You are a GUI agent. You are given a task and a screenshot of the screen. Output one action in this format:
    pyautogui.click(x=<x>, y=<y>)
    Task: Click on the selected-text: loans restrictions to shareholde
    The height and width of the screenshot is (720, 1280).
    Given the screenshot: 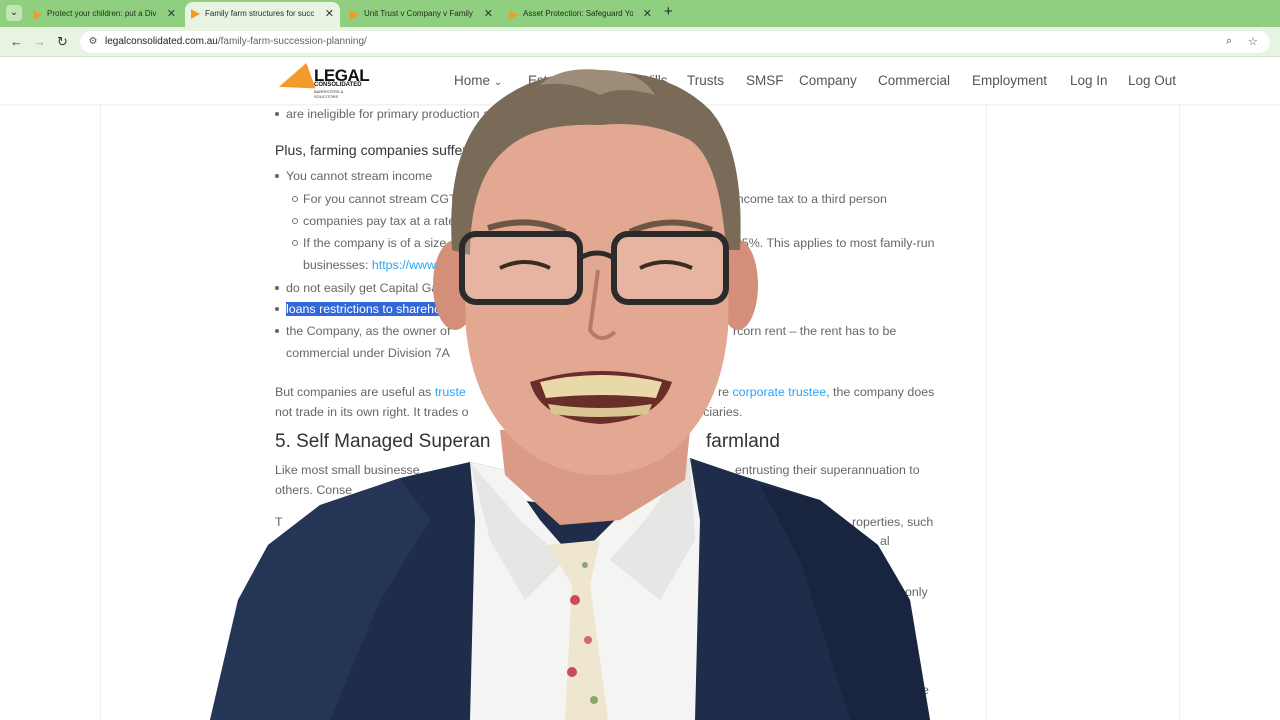 What is the action you would take?
    pyautogui.click(x=372, y=309)
    